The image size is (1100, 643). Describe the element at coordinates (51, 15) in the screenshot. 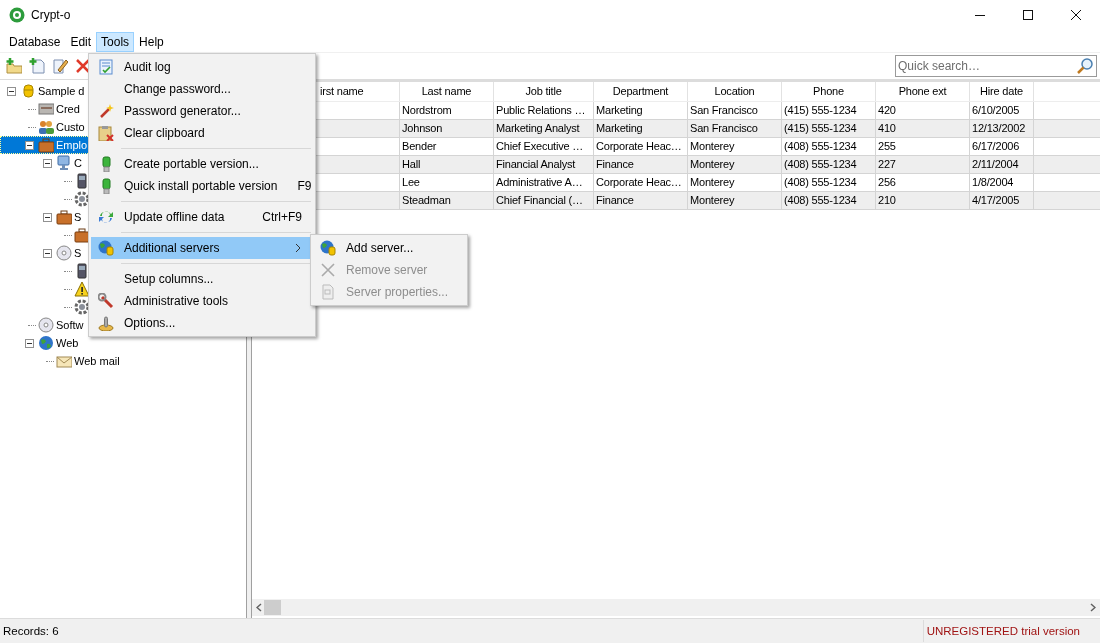

I see `window-title: Crypt-o` at that location.